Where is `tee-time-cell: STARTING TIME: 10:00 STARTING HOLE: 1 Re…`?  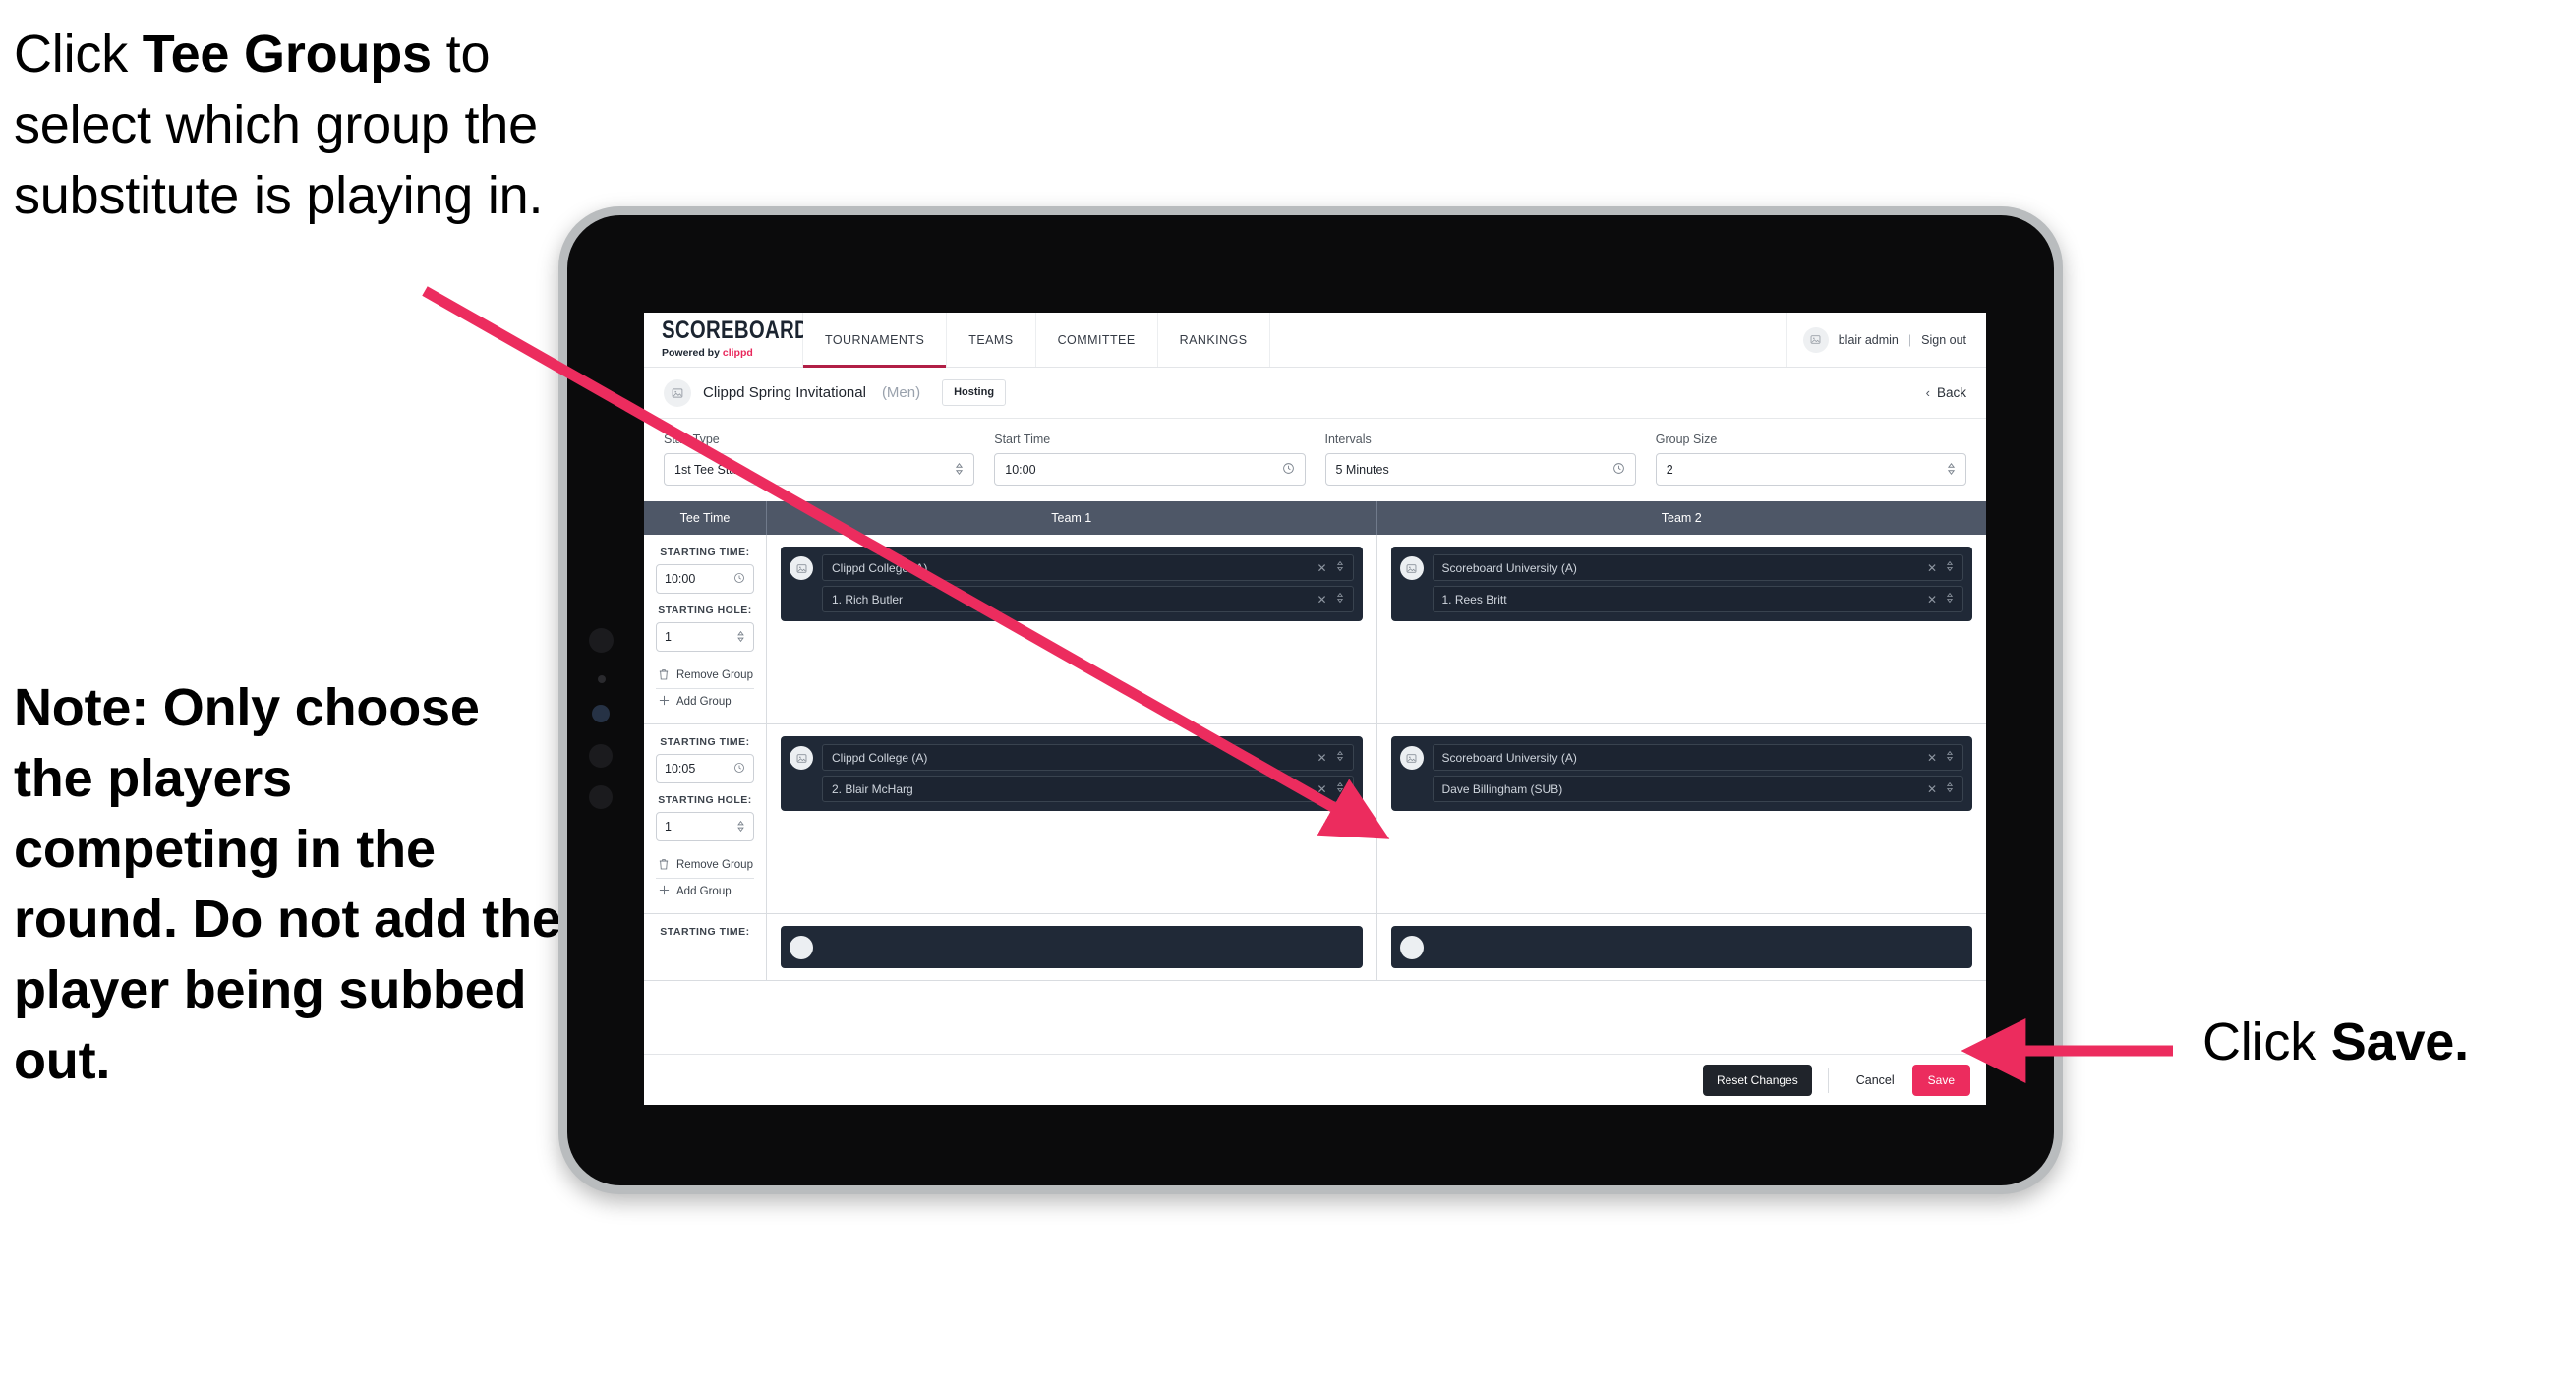 tee-time-cell: STARTING TIME: 10:00 STARTING HOLE: 1 Re… is located at coordinates (705, 629).